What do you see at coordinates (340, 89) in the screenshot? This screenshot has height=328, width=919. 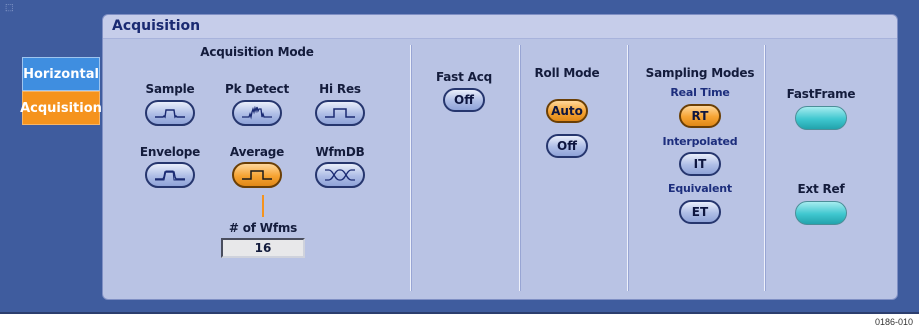 I see `hi-res-label: Hi Res` at bounding box center [340, 89].